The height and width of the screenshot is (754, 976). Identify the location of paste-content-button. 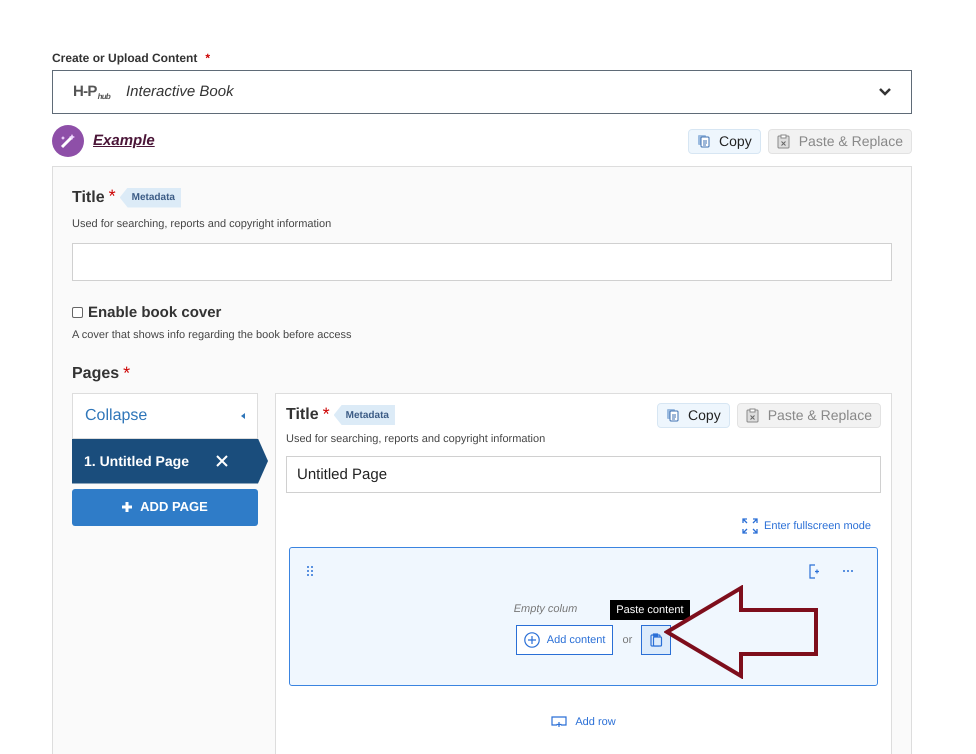
(656, 640).